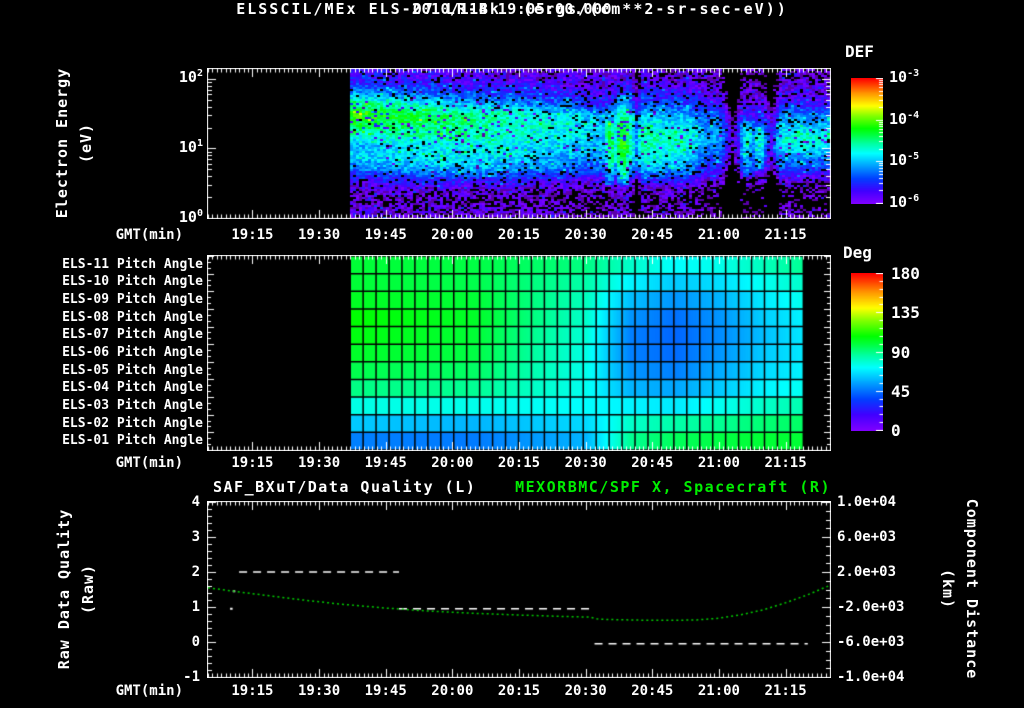 The width and height of the screenshot is (1024, 708). What do you see at coordinates (972, 589) in the screenshot?
I see `panel3-right-y-axis-label-line1: Component Distance` at bounding box center [972, 589].